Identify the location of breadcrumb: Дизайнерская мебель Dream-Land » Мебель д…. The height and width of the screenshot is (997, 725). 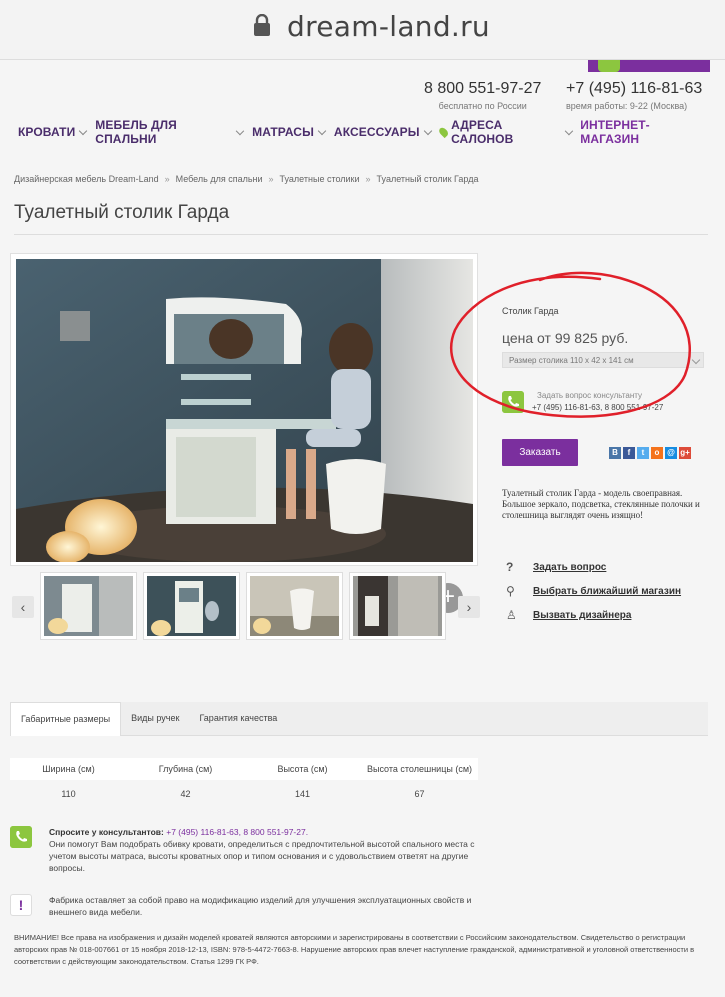
(246, 179).